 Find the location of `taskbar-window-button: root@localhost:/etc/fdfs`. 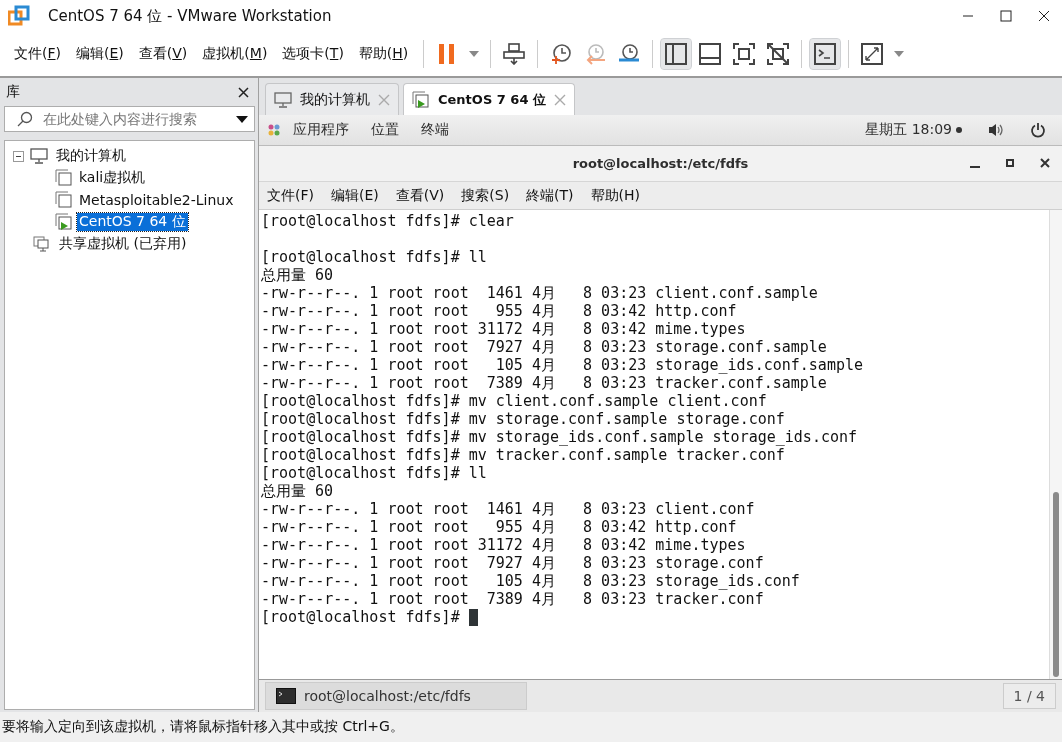

taskbar-window-button: root@localhost:/etc/fdfs is located at coordinates (396, 696).